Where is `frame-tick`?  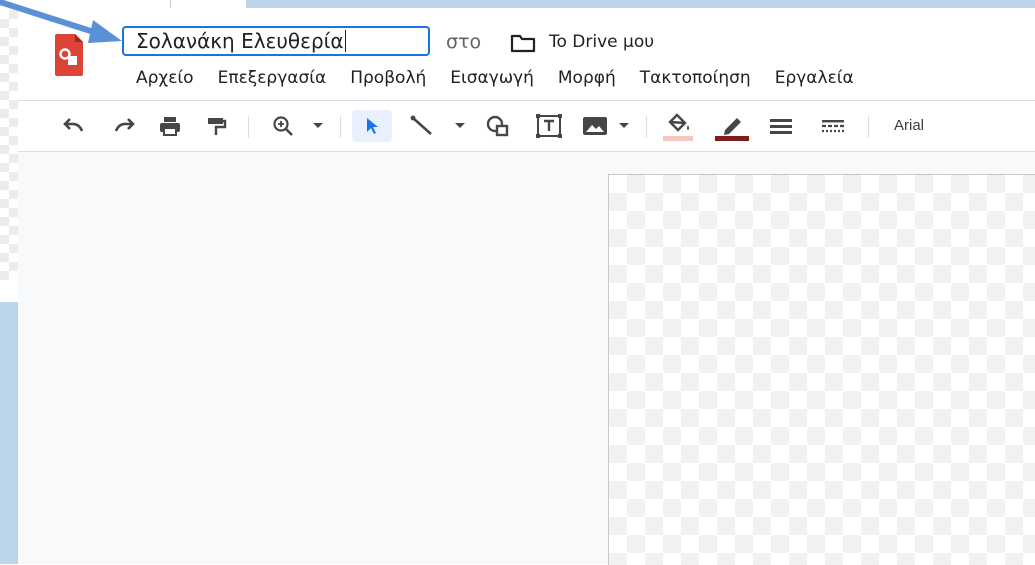 frame-tick is located at coordinates (170, 4).